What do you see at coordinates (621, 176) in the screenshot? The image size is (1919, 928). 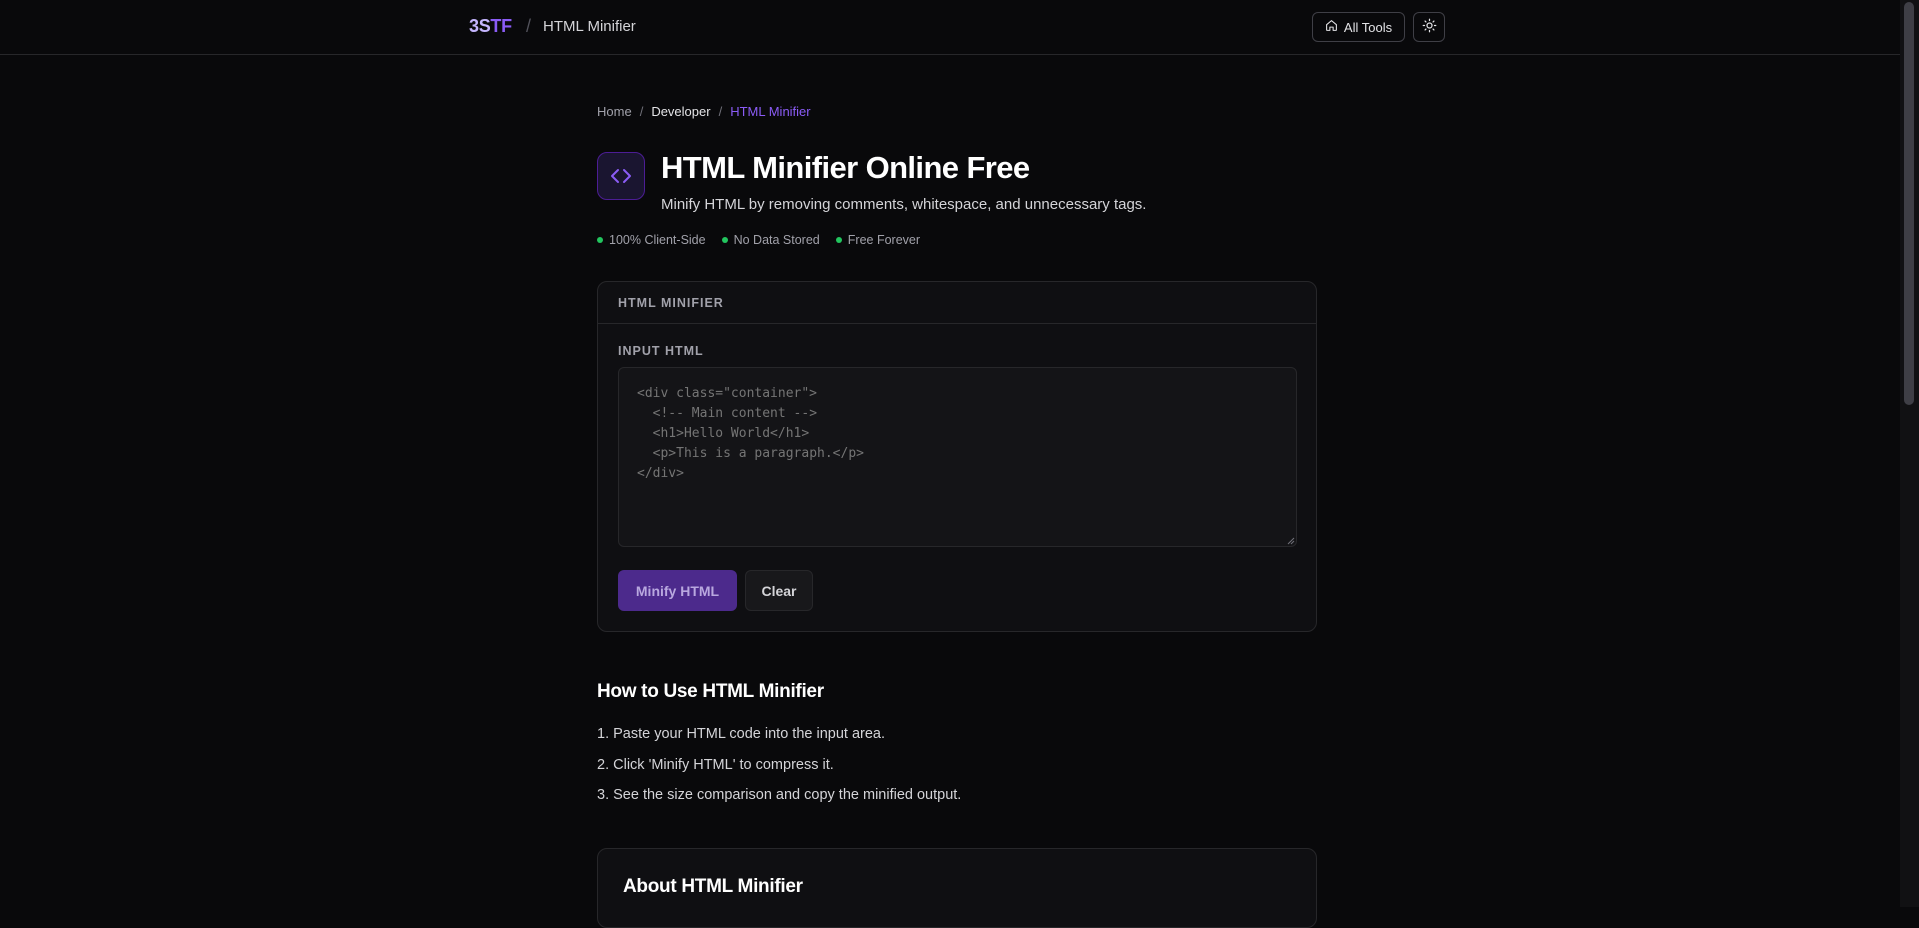 I see `code-brackets-icon` at bounding box center [621, 176].